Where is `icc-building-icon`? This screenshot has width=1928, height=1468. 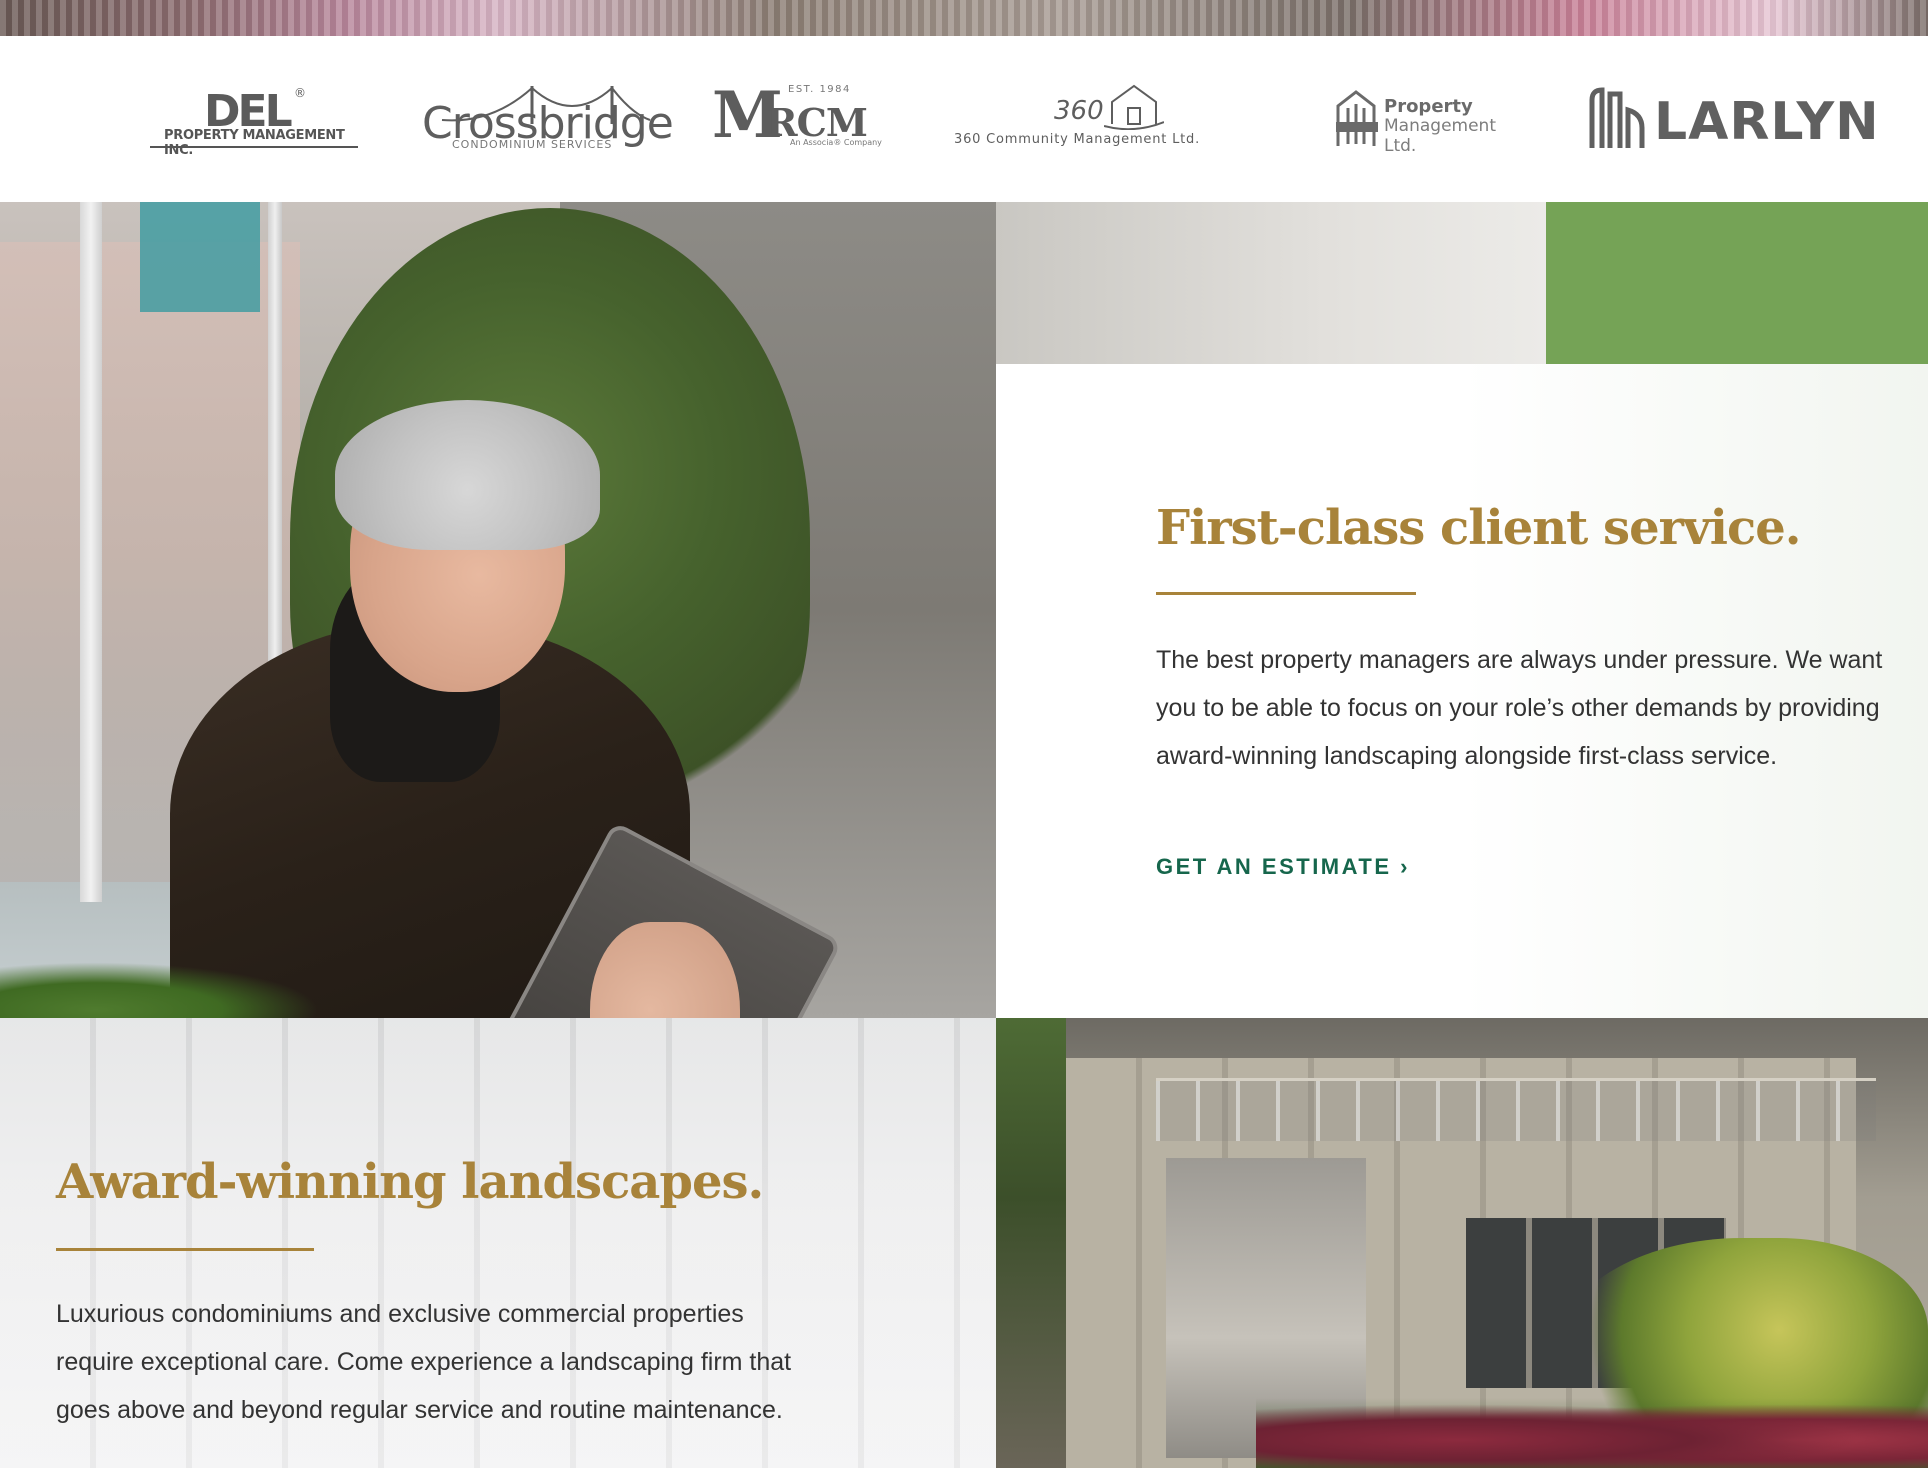 icc-building-icon is located at coordinates (1357, 118).